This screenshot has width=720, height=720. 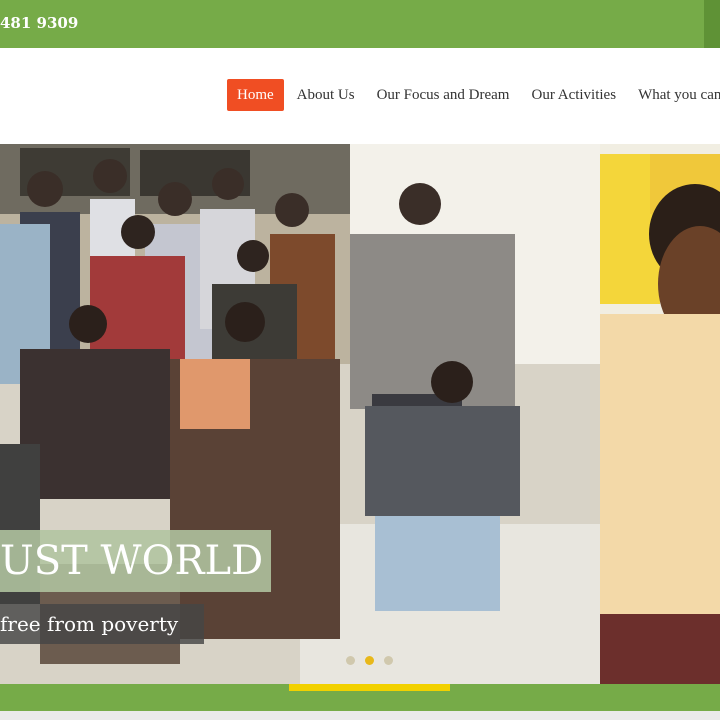 What do you see at coordinates (360, 715) in the screenshot?
I see `next-section-edge` at bounding box center [360, 715].